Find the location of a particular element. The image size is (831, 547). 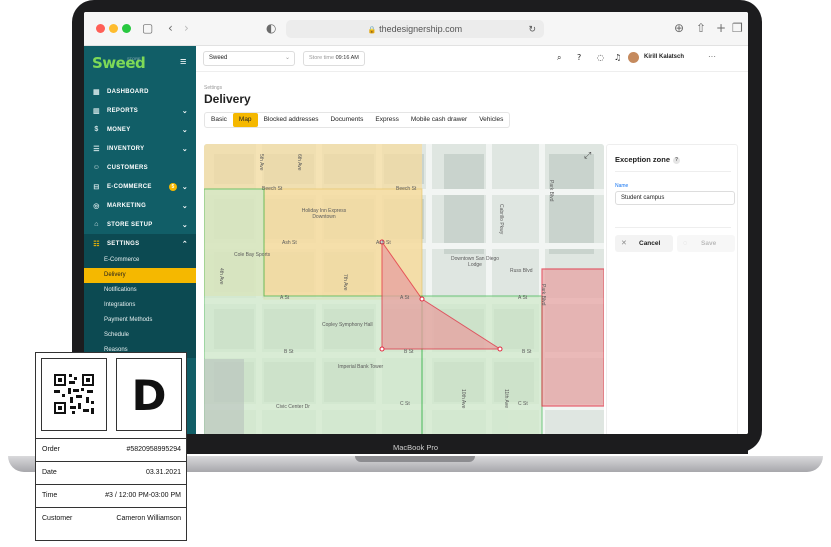

subnav-item-schedule: Schedule is located at coordinates (140, 335).